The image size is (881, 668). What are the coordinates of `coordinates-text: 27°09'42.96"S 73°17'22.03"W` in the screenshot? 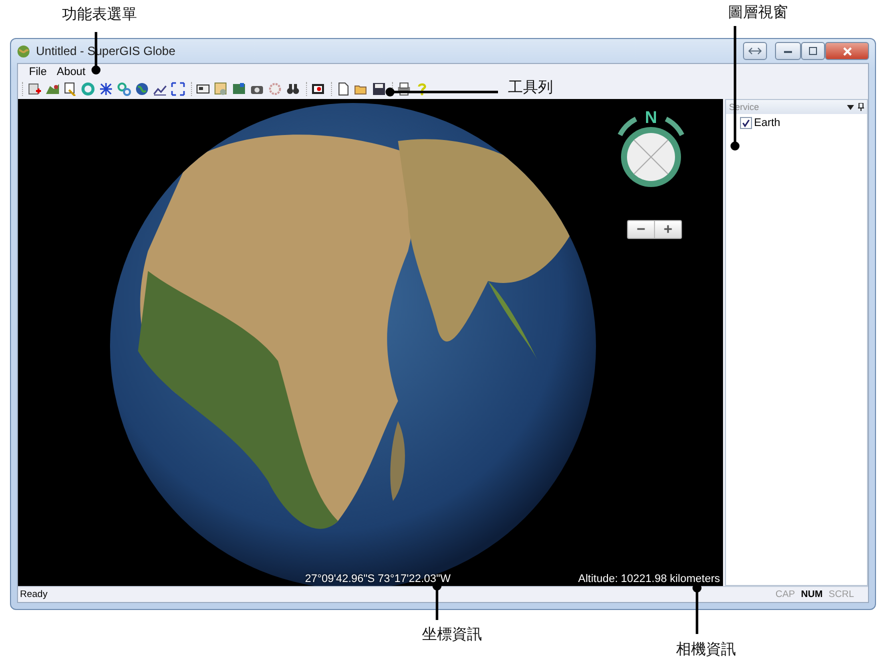 It's located at (378, 579).